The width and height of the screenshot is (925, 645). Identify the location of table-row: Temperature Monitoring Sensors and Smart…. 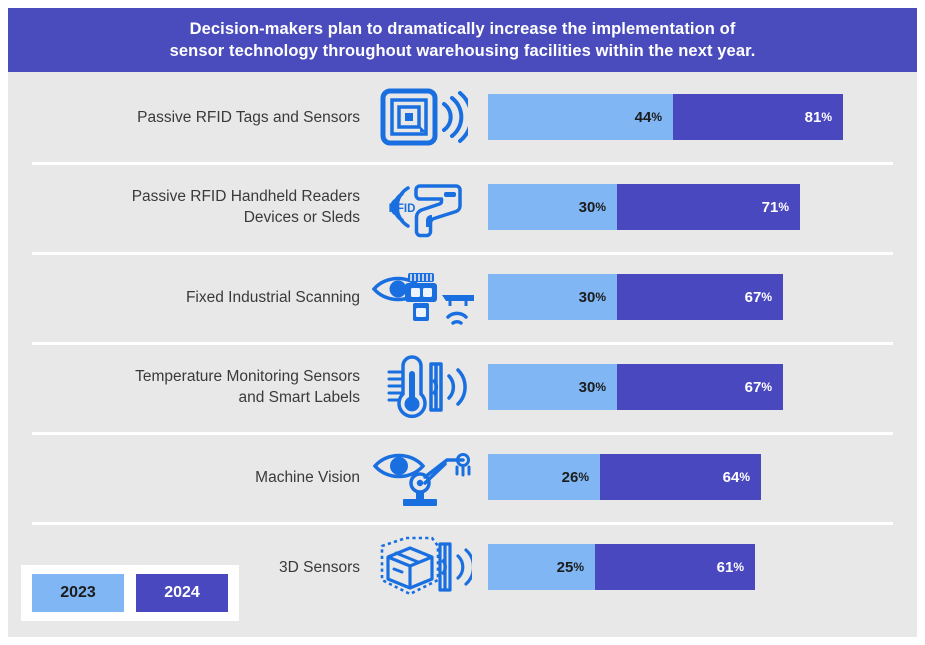
(462, 387).